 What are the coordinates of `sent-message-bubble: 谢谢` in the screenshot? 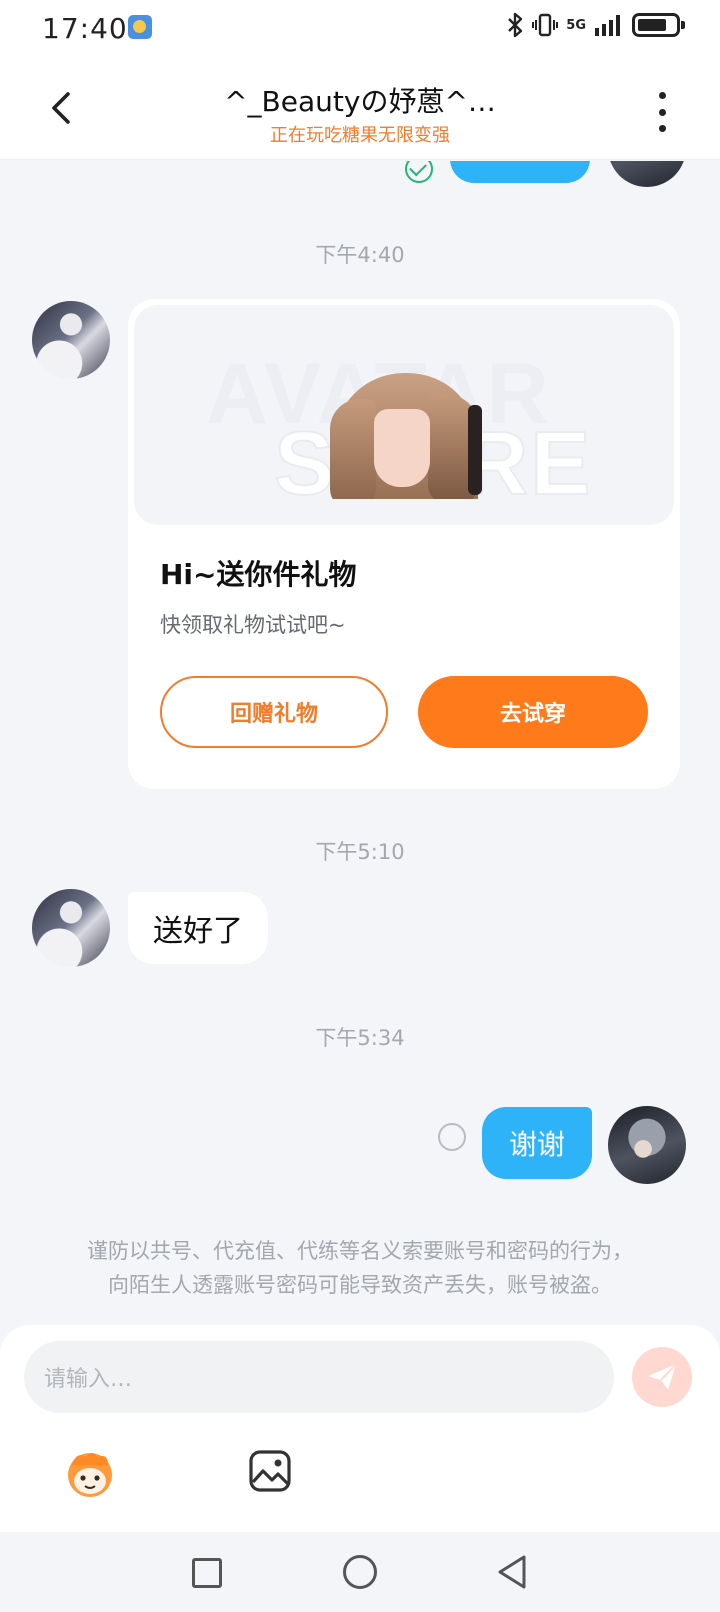 It's located at (537, 1143).